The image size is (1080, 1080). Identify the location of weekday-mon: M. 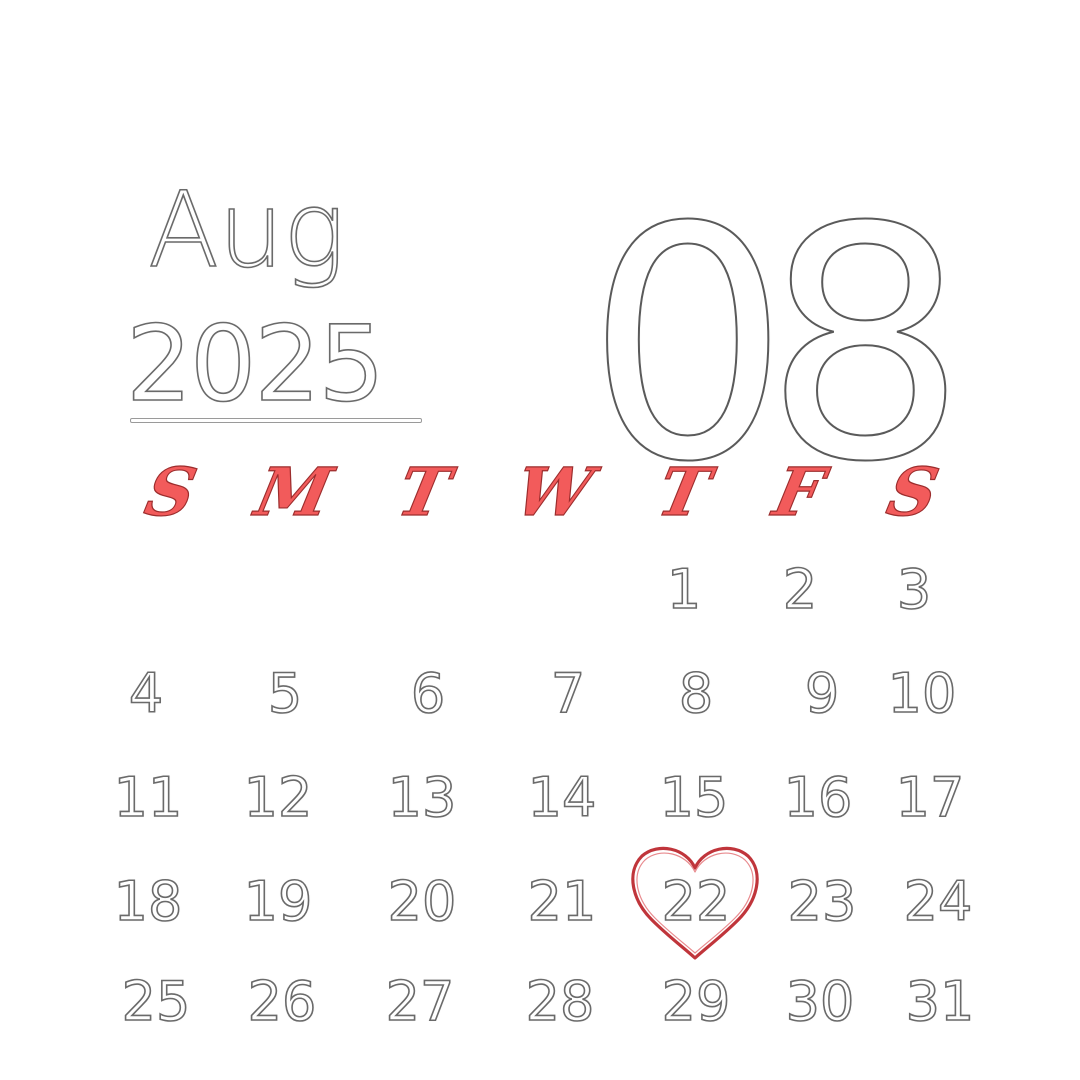
(294, 491).